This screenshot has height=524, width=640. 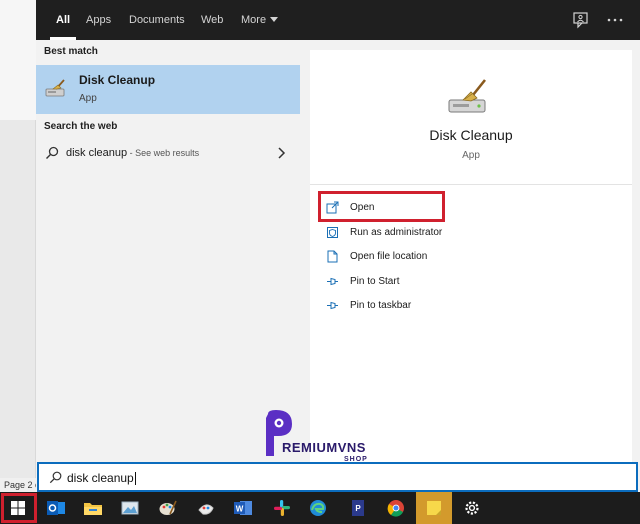 What do you see at coordinates (240, 509) in the screenshot?
I see `svg-text: W` at bounding box center [240, 509].